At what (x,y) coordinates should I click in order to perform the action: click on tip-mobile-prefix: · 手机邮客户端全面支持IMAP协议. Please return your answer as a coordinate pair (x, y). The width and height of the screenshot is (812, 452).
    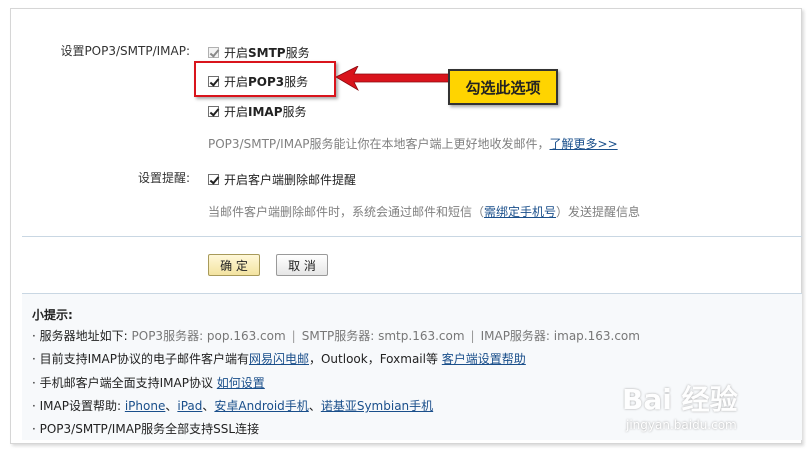
    Looking at the image, I should click on (122, 383).